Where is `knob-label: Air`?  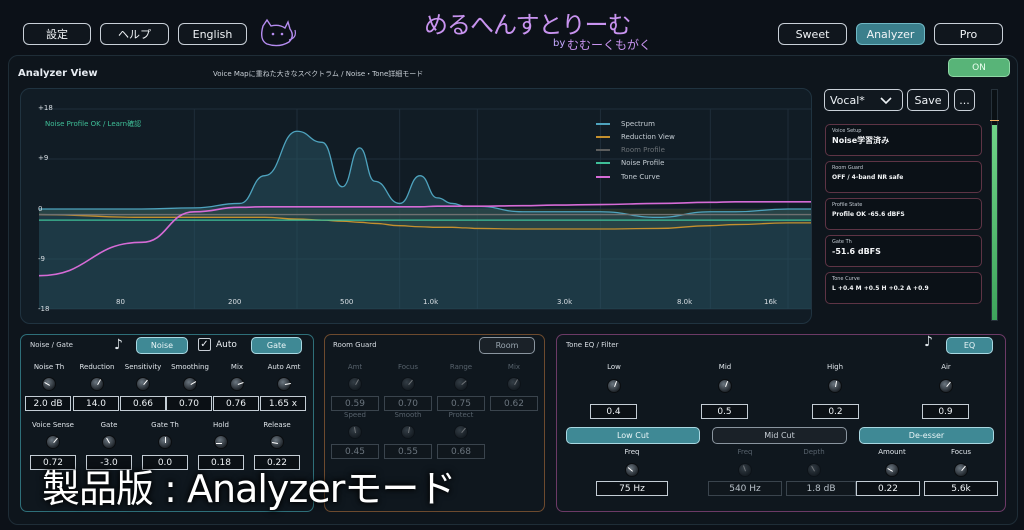
knob-label: Air is located at coordinates (946, 367).